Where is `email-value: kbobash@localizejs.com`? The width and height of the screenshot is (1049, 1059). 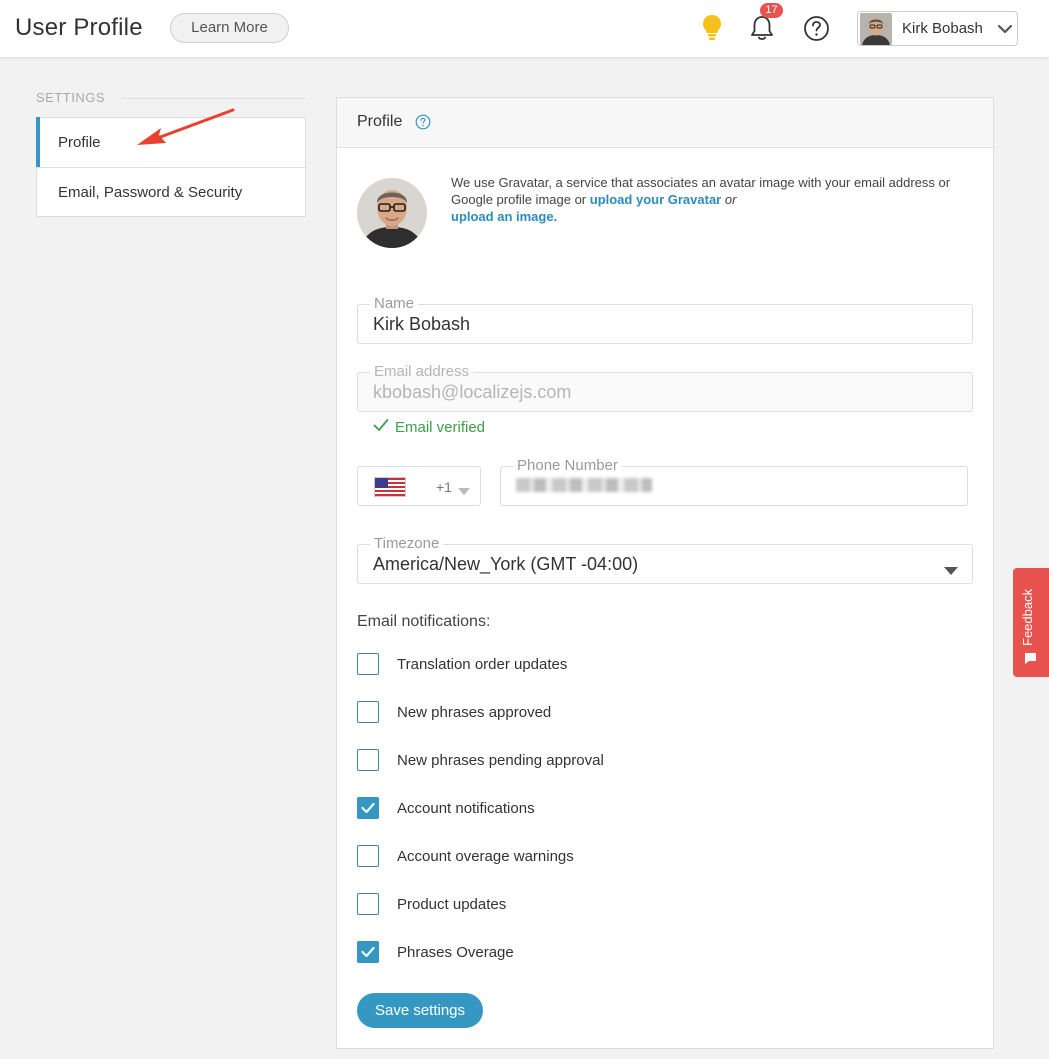
email-value: kbobash@localizejs.com is located at coordinates (472, 392).